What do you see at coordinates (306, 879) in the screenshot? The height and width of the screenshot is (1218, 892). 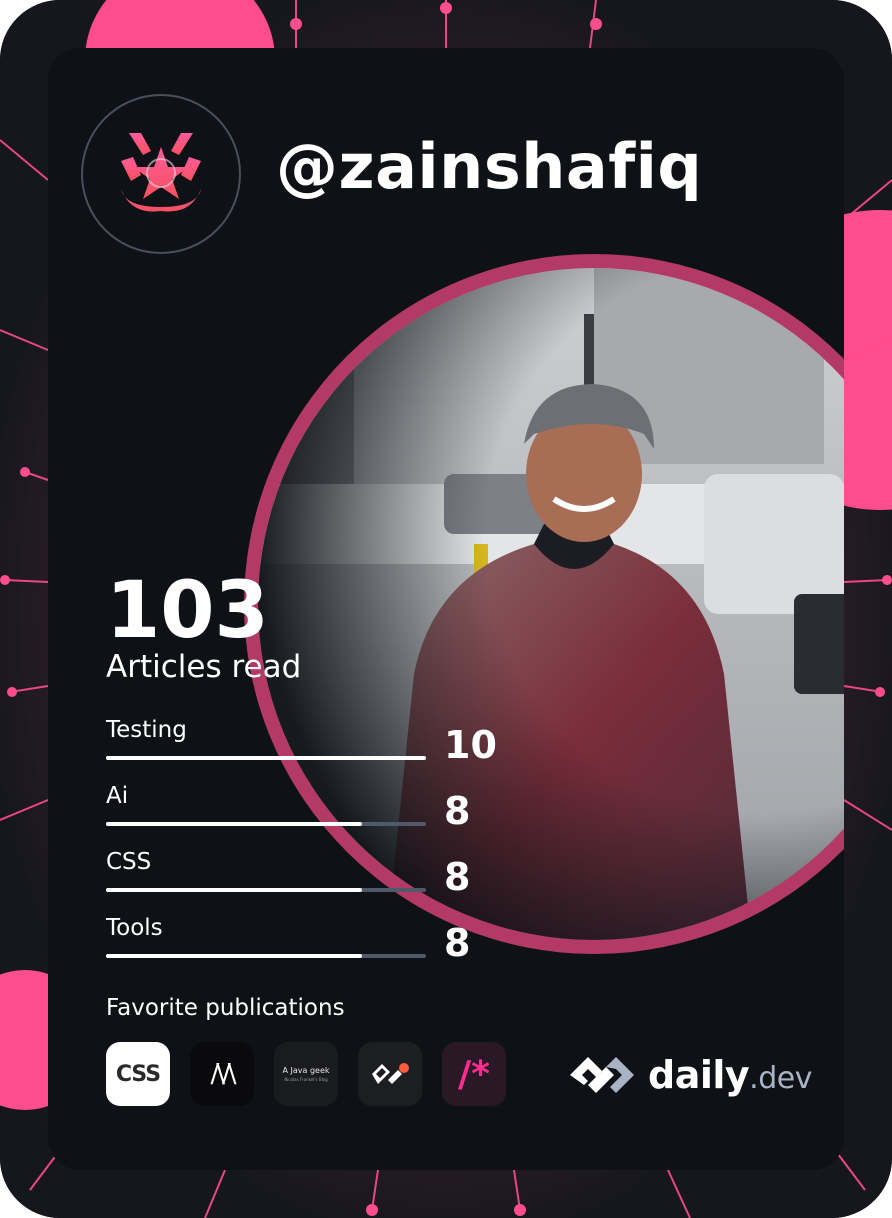 I see `tag-row: CSS 8` at bounding box center [306, 879].